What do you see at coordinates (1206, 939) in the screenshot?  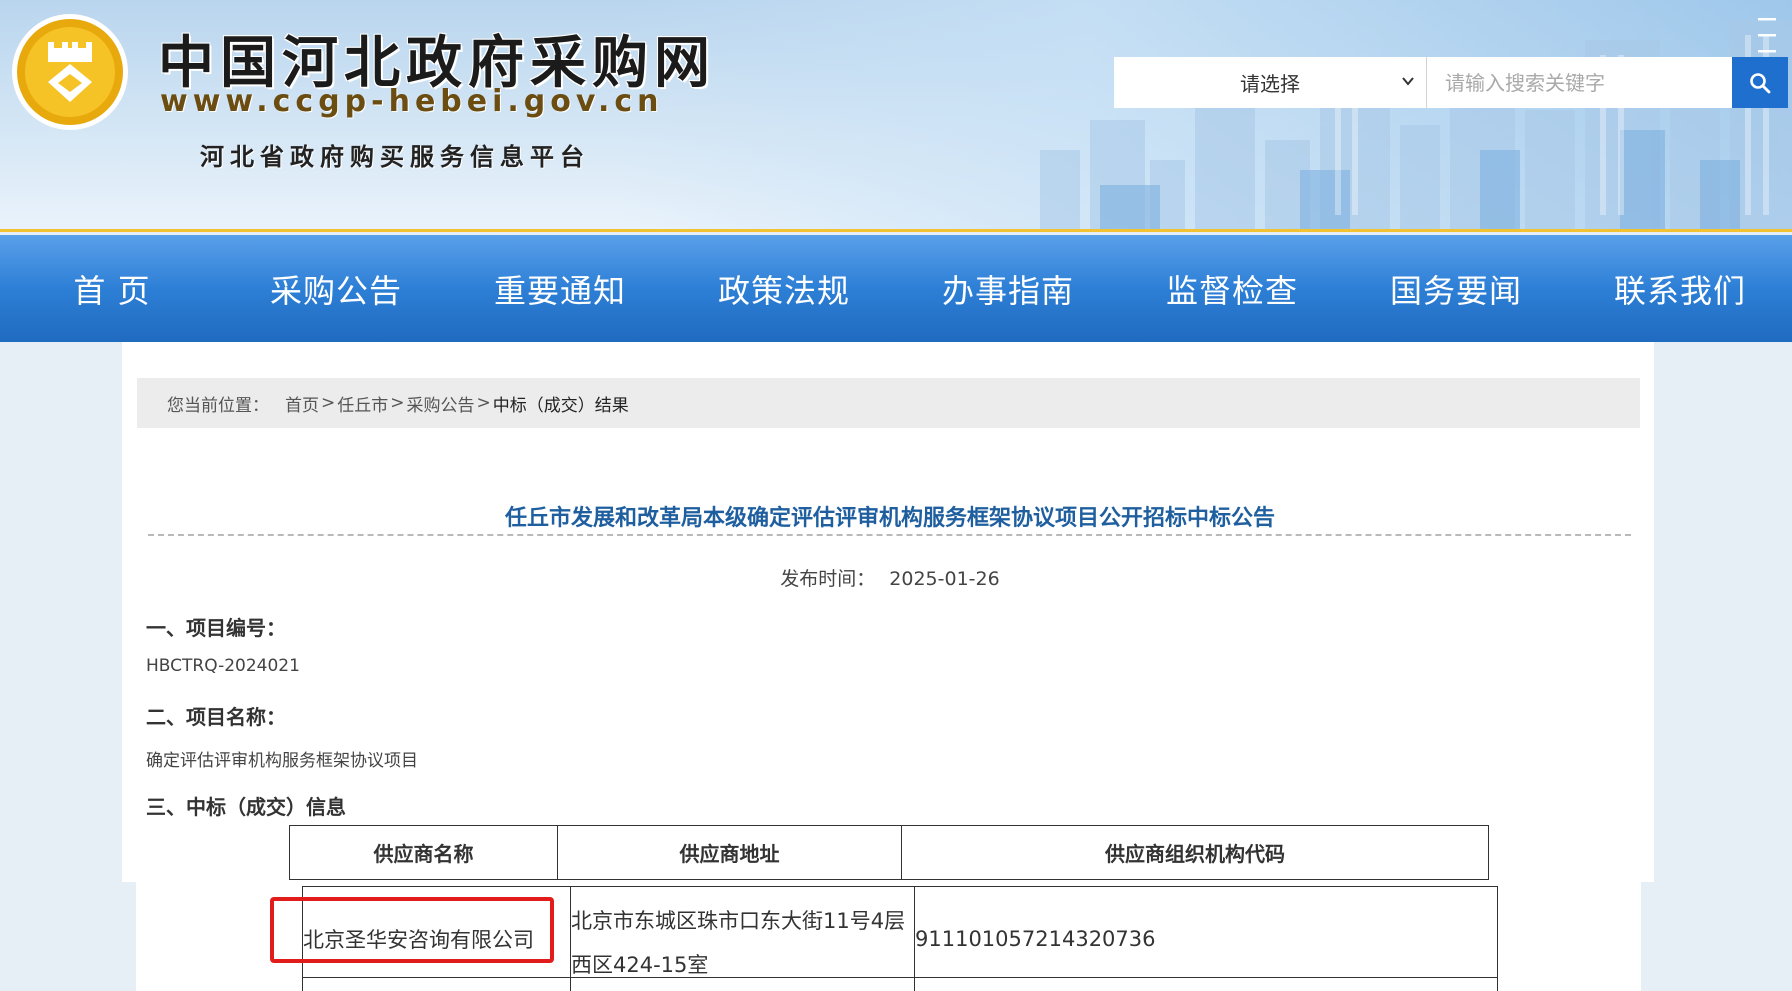 I see `supplier-code-cell: 911101057214320736` at bounding box center [1206, 939].